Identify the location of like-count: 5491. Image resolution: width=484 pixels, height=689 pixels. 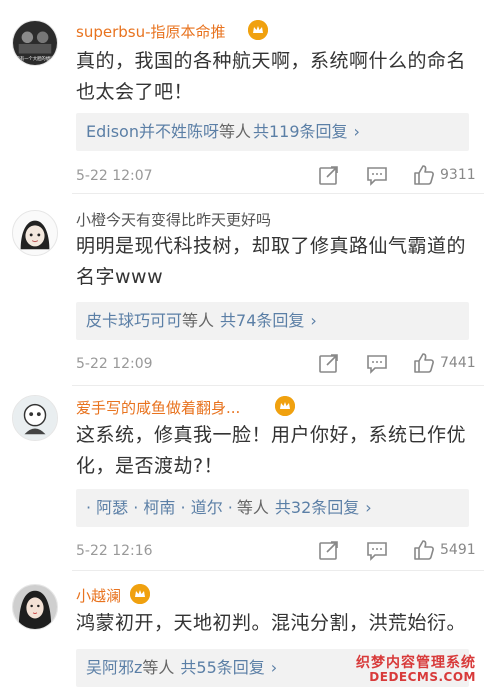
(458, 550).